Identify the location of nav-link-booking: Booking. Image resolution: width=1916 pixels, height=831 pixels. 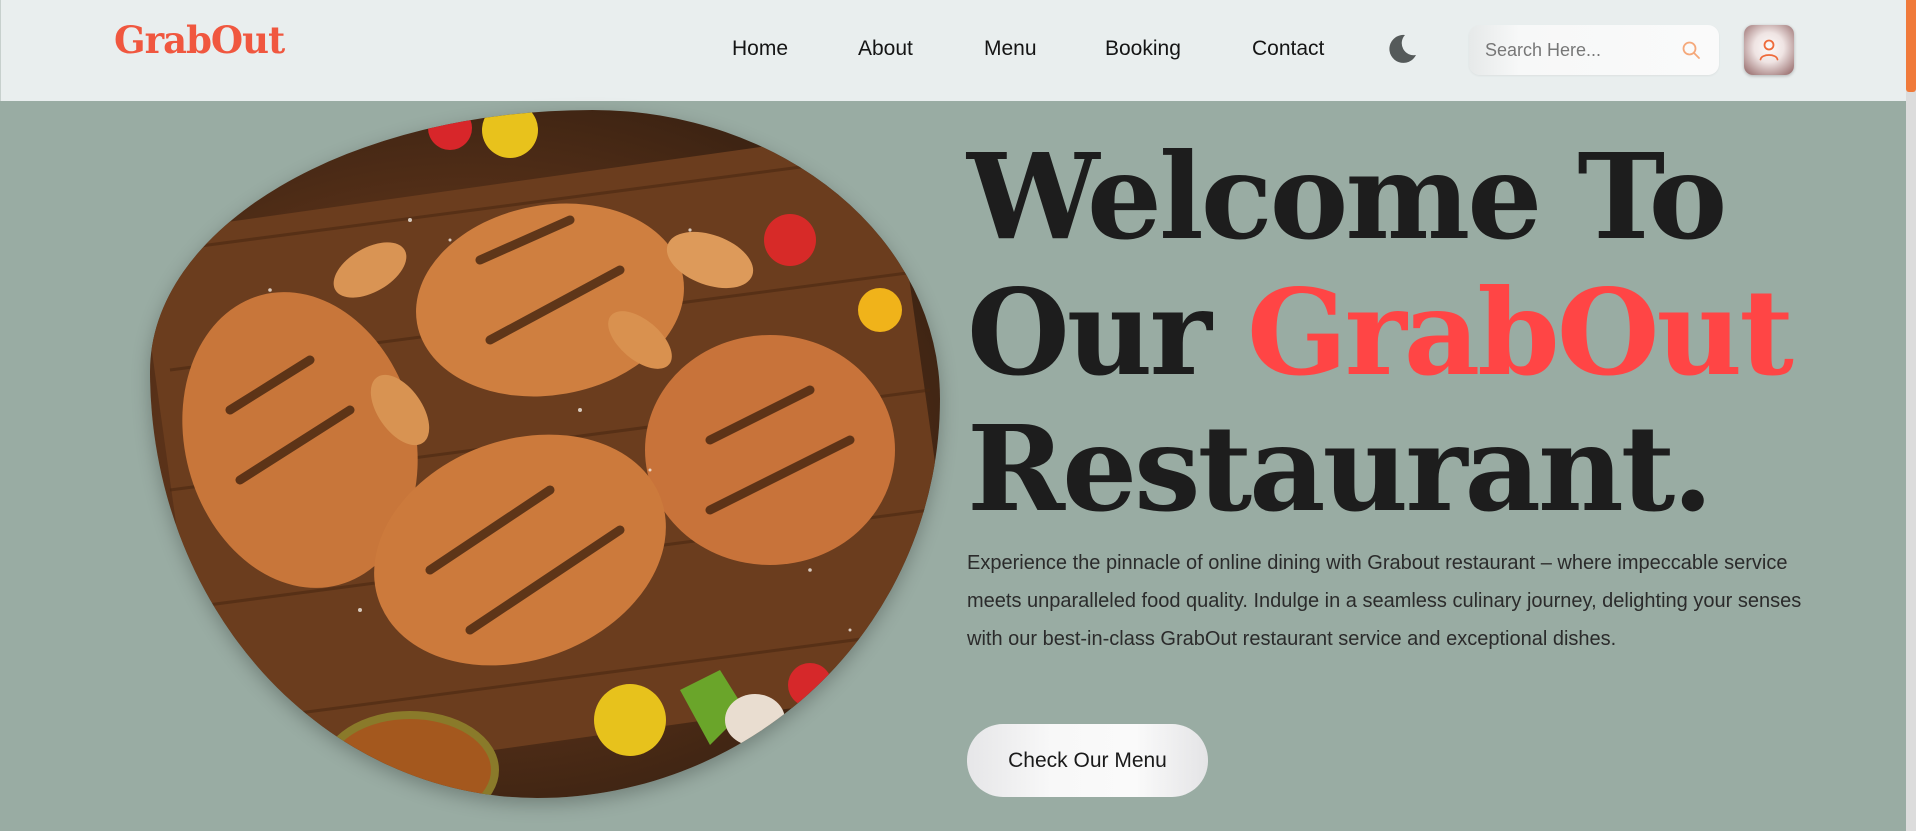
(1143, 49).